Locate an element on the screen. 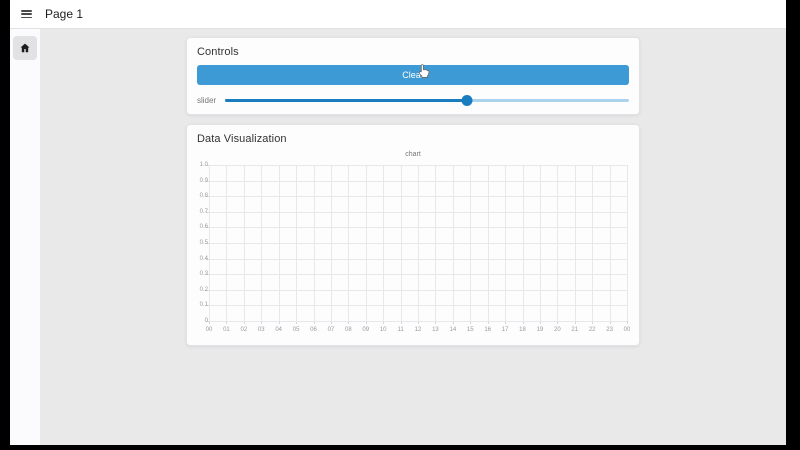 The width and height of the screenshot is (800, 450). x-tick-label: 20 is located at coordinates (557, 330).